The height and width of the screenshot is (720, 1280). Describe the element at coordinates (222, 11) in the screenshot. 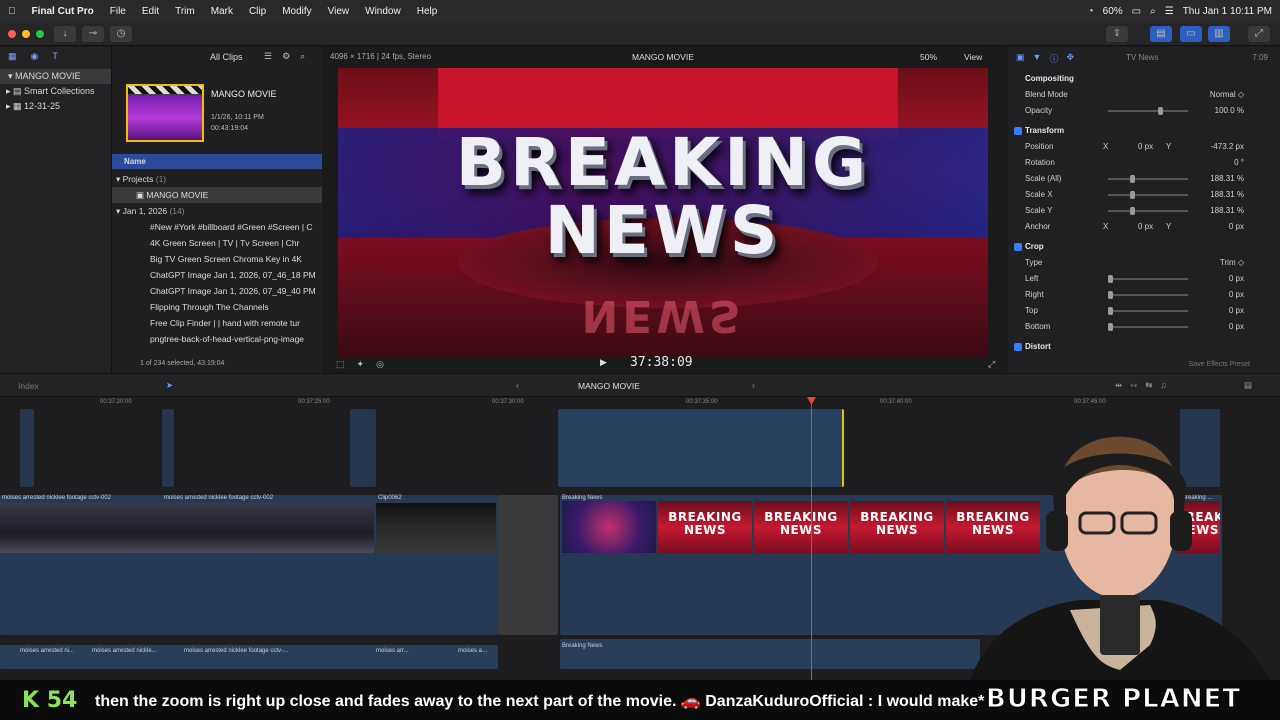

I see `menu-mark: Mark` at that location.